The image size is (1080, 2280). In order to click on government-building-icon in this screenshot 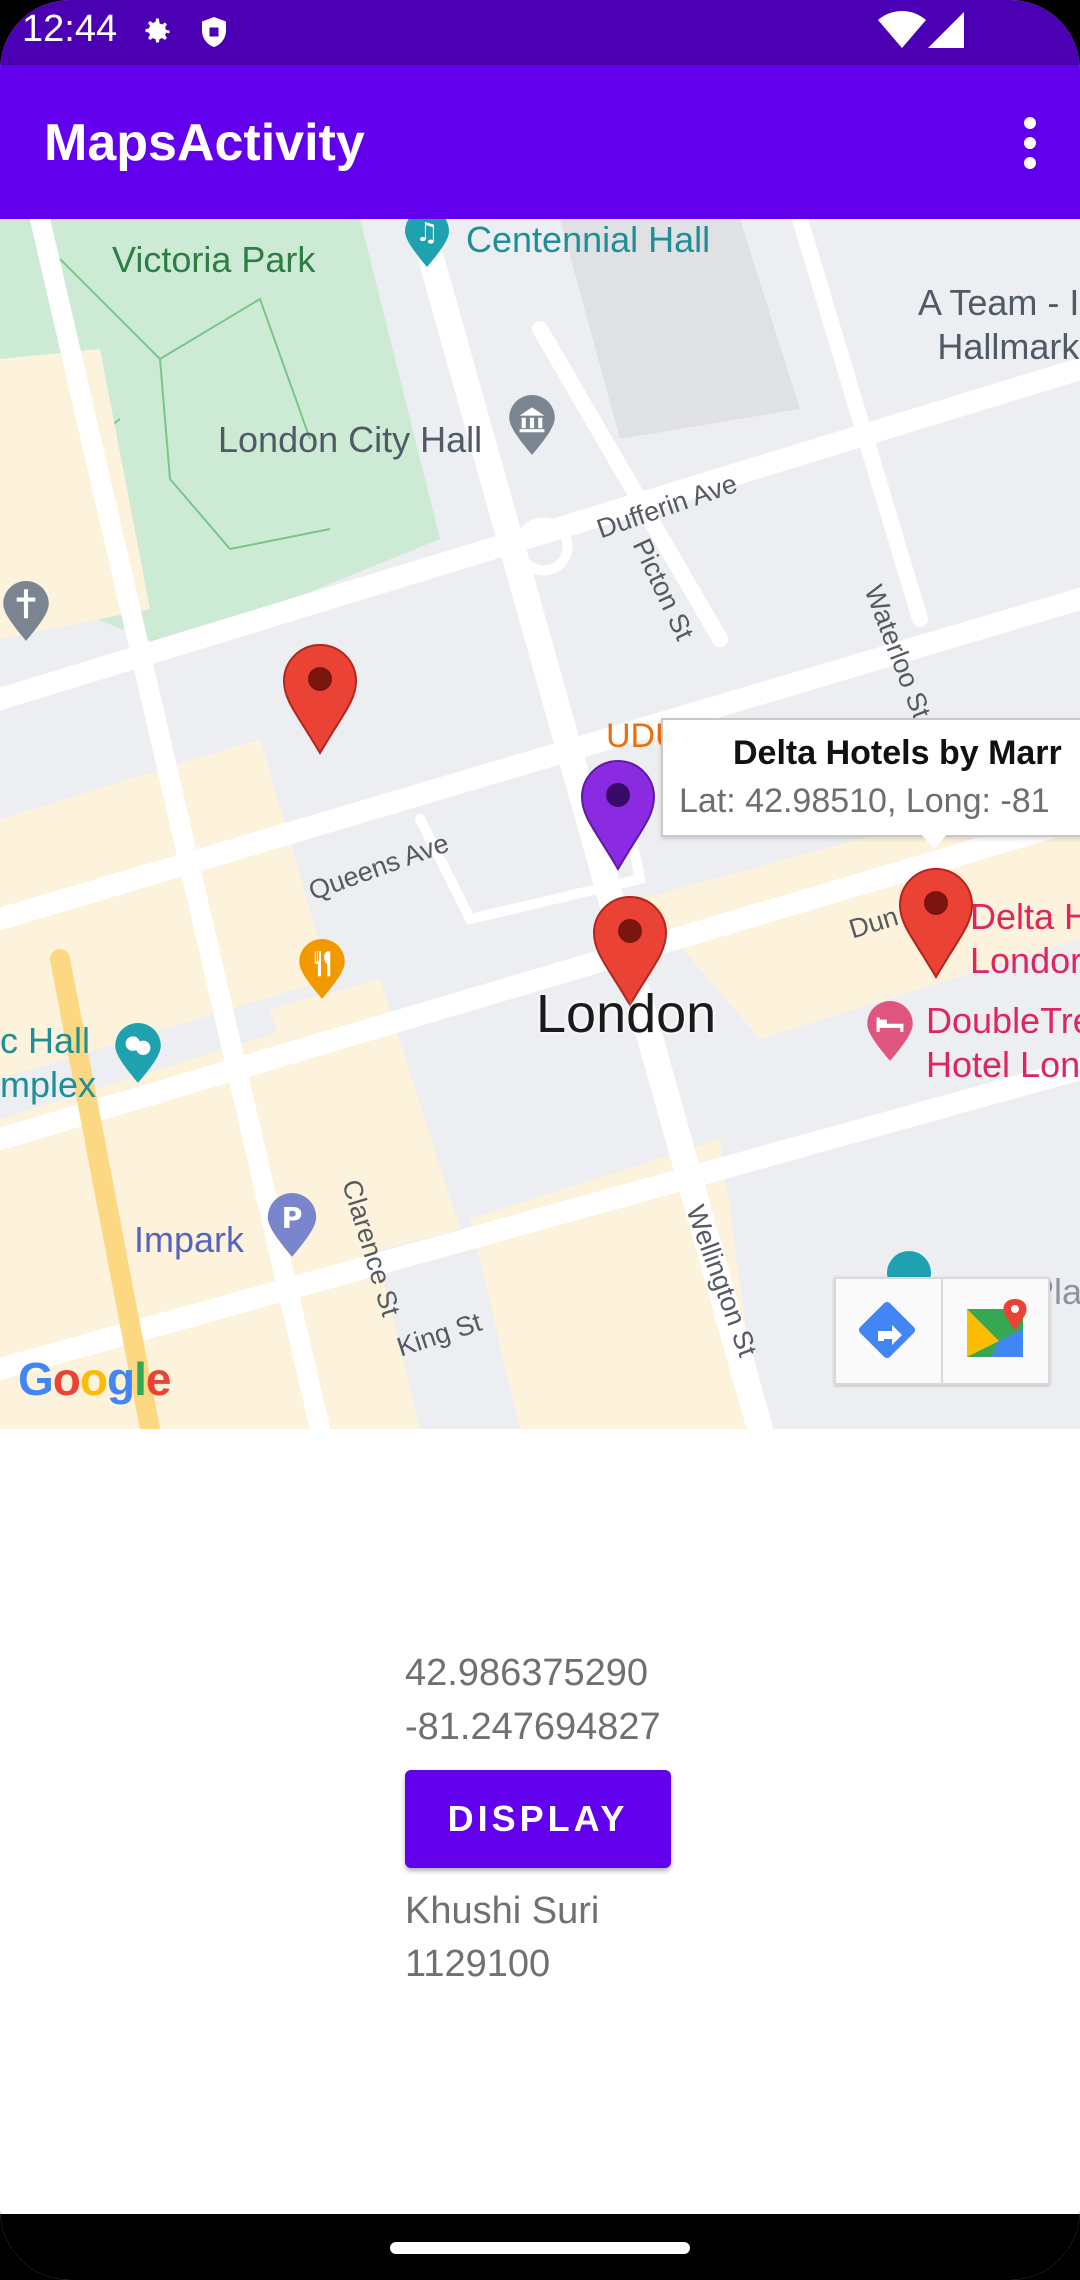, I will do `click(532, 426)`.